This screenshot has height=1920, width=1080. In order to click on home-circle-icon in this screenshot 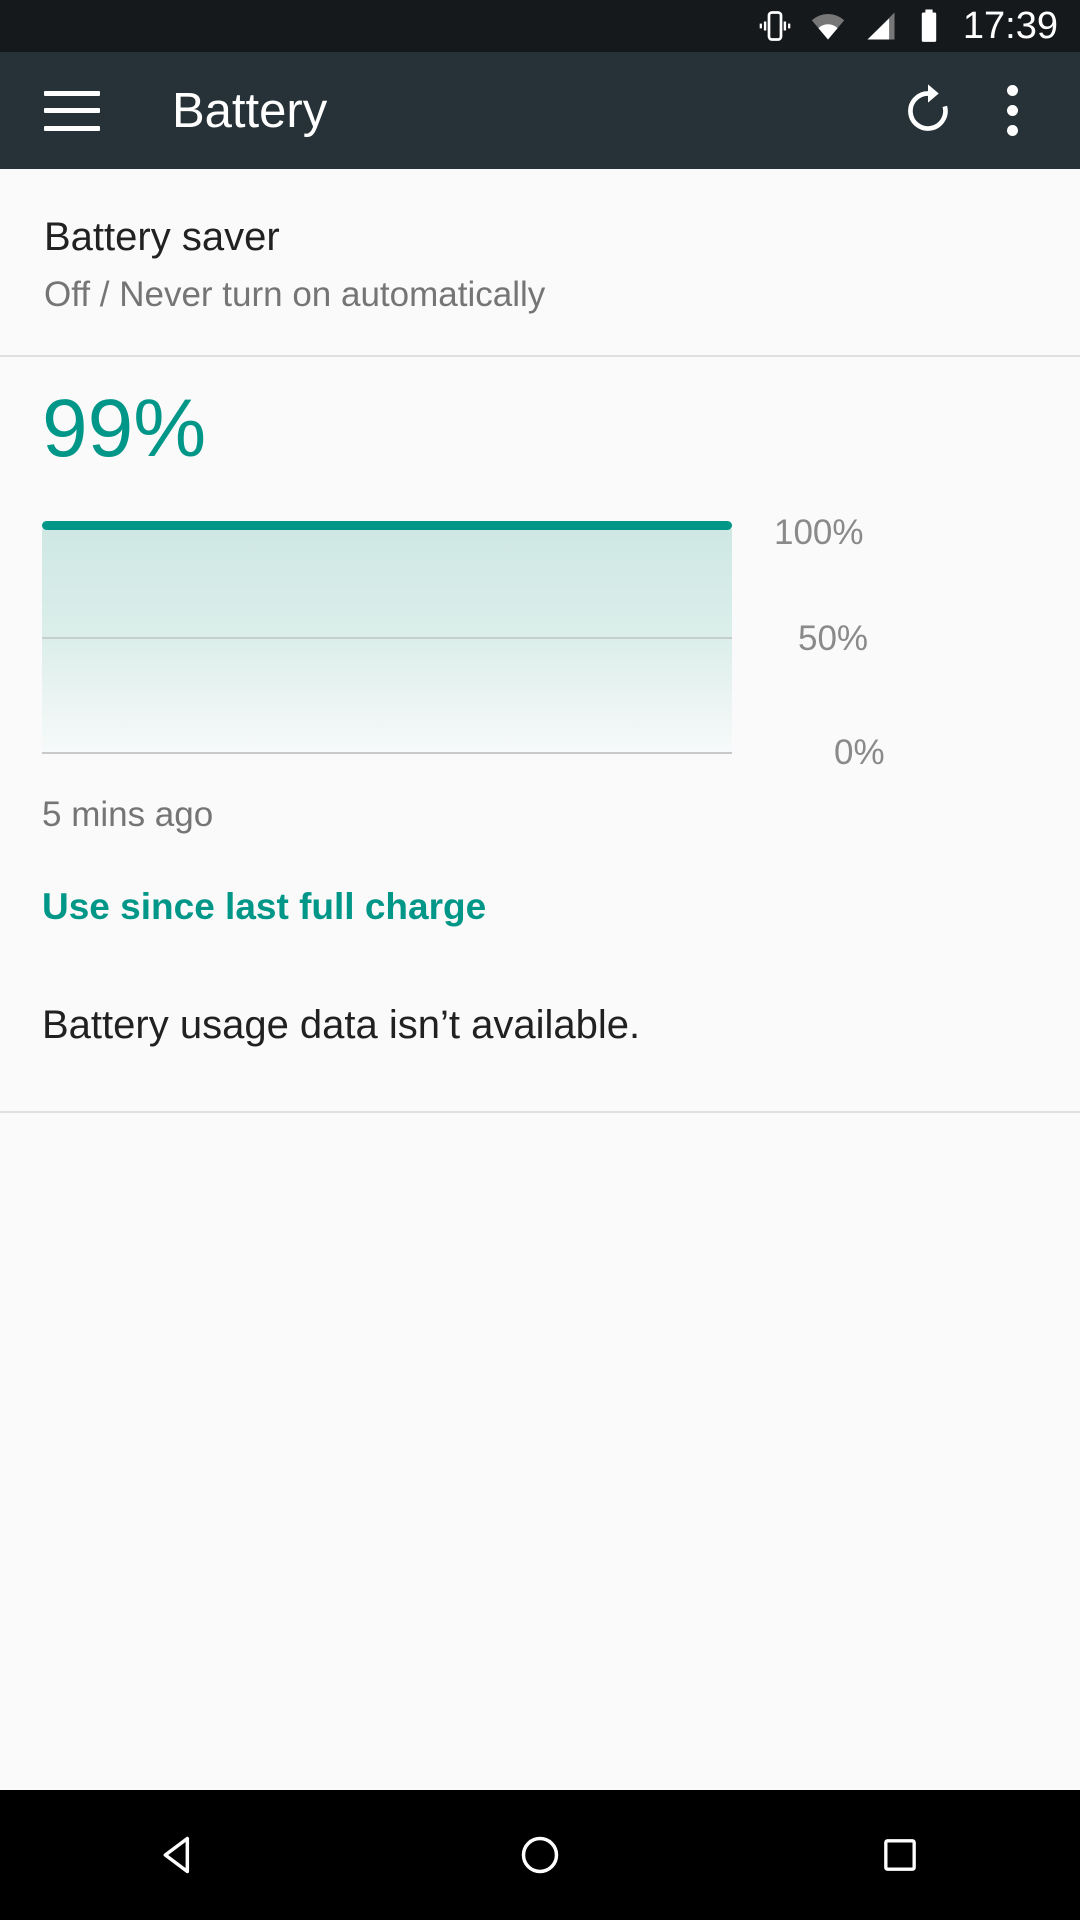, I will do `click(540, 1855)`.